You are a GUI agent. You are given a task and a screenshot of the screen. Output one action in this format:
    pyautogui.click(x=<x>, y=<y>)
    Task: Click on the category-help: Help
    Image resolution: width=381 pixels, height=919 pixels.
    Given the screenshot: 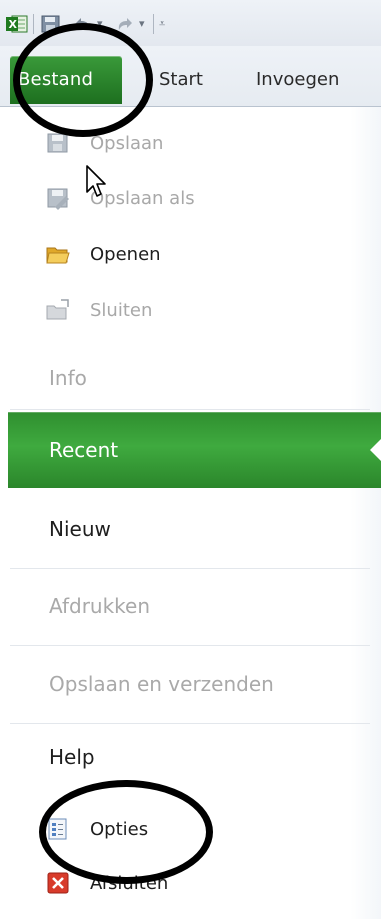 What is the action you would take?
    pyautogui.click(x=72, y=757)
    